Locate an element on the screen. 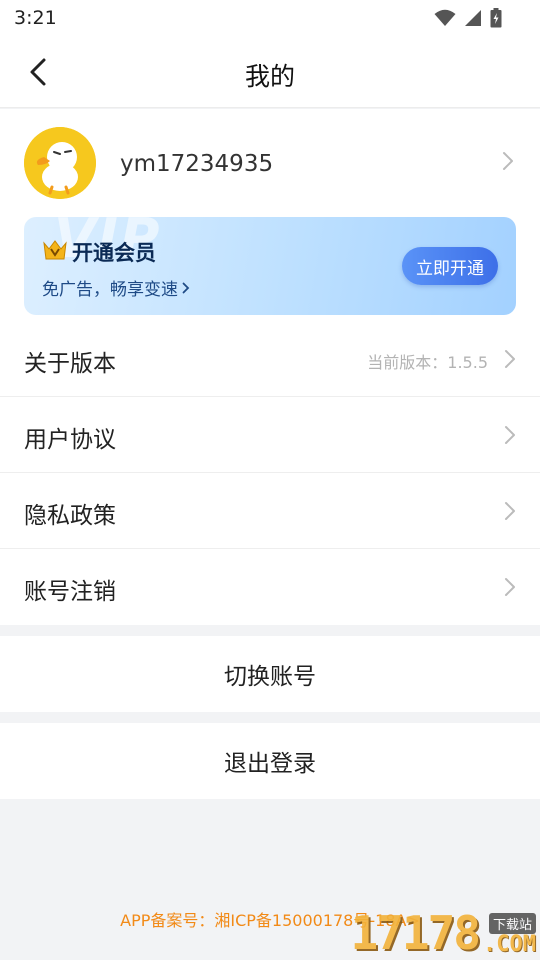 The image size is (540, 960). logout-button: 退出登录 is located at coordinates (270, 761).